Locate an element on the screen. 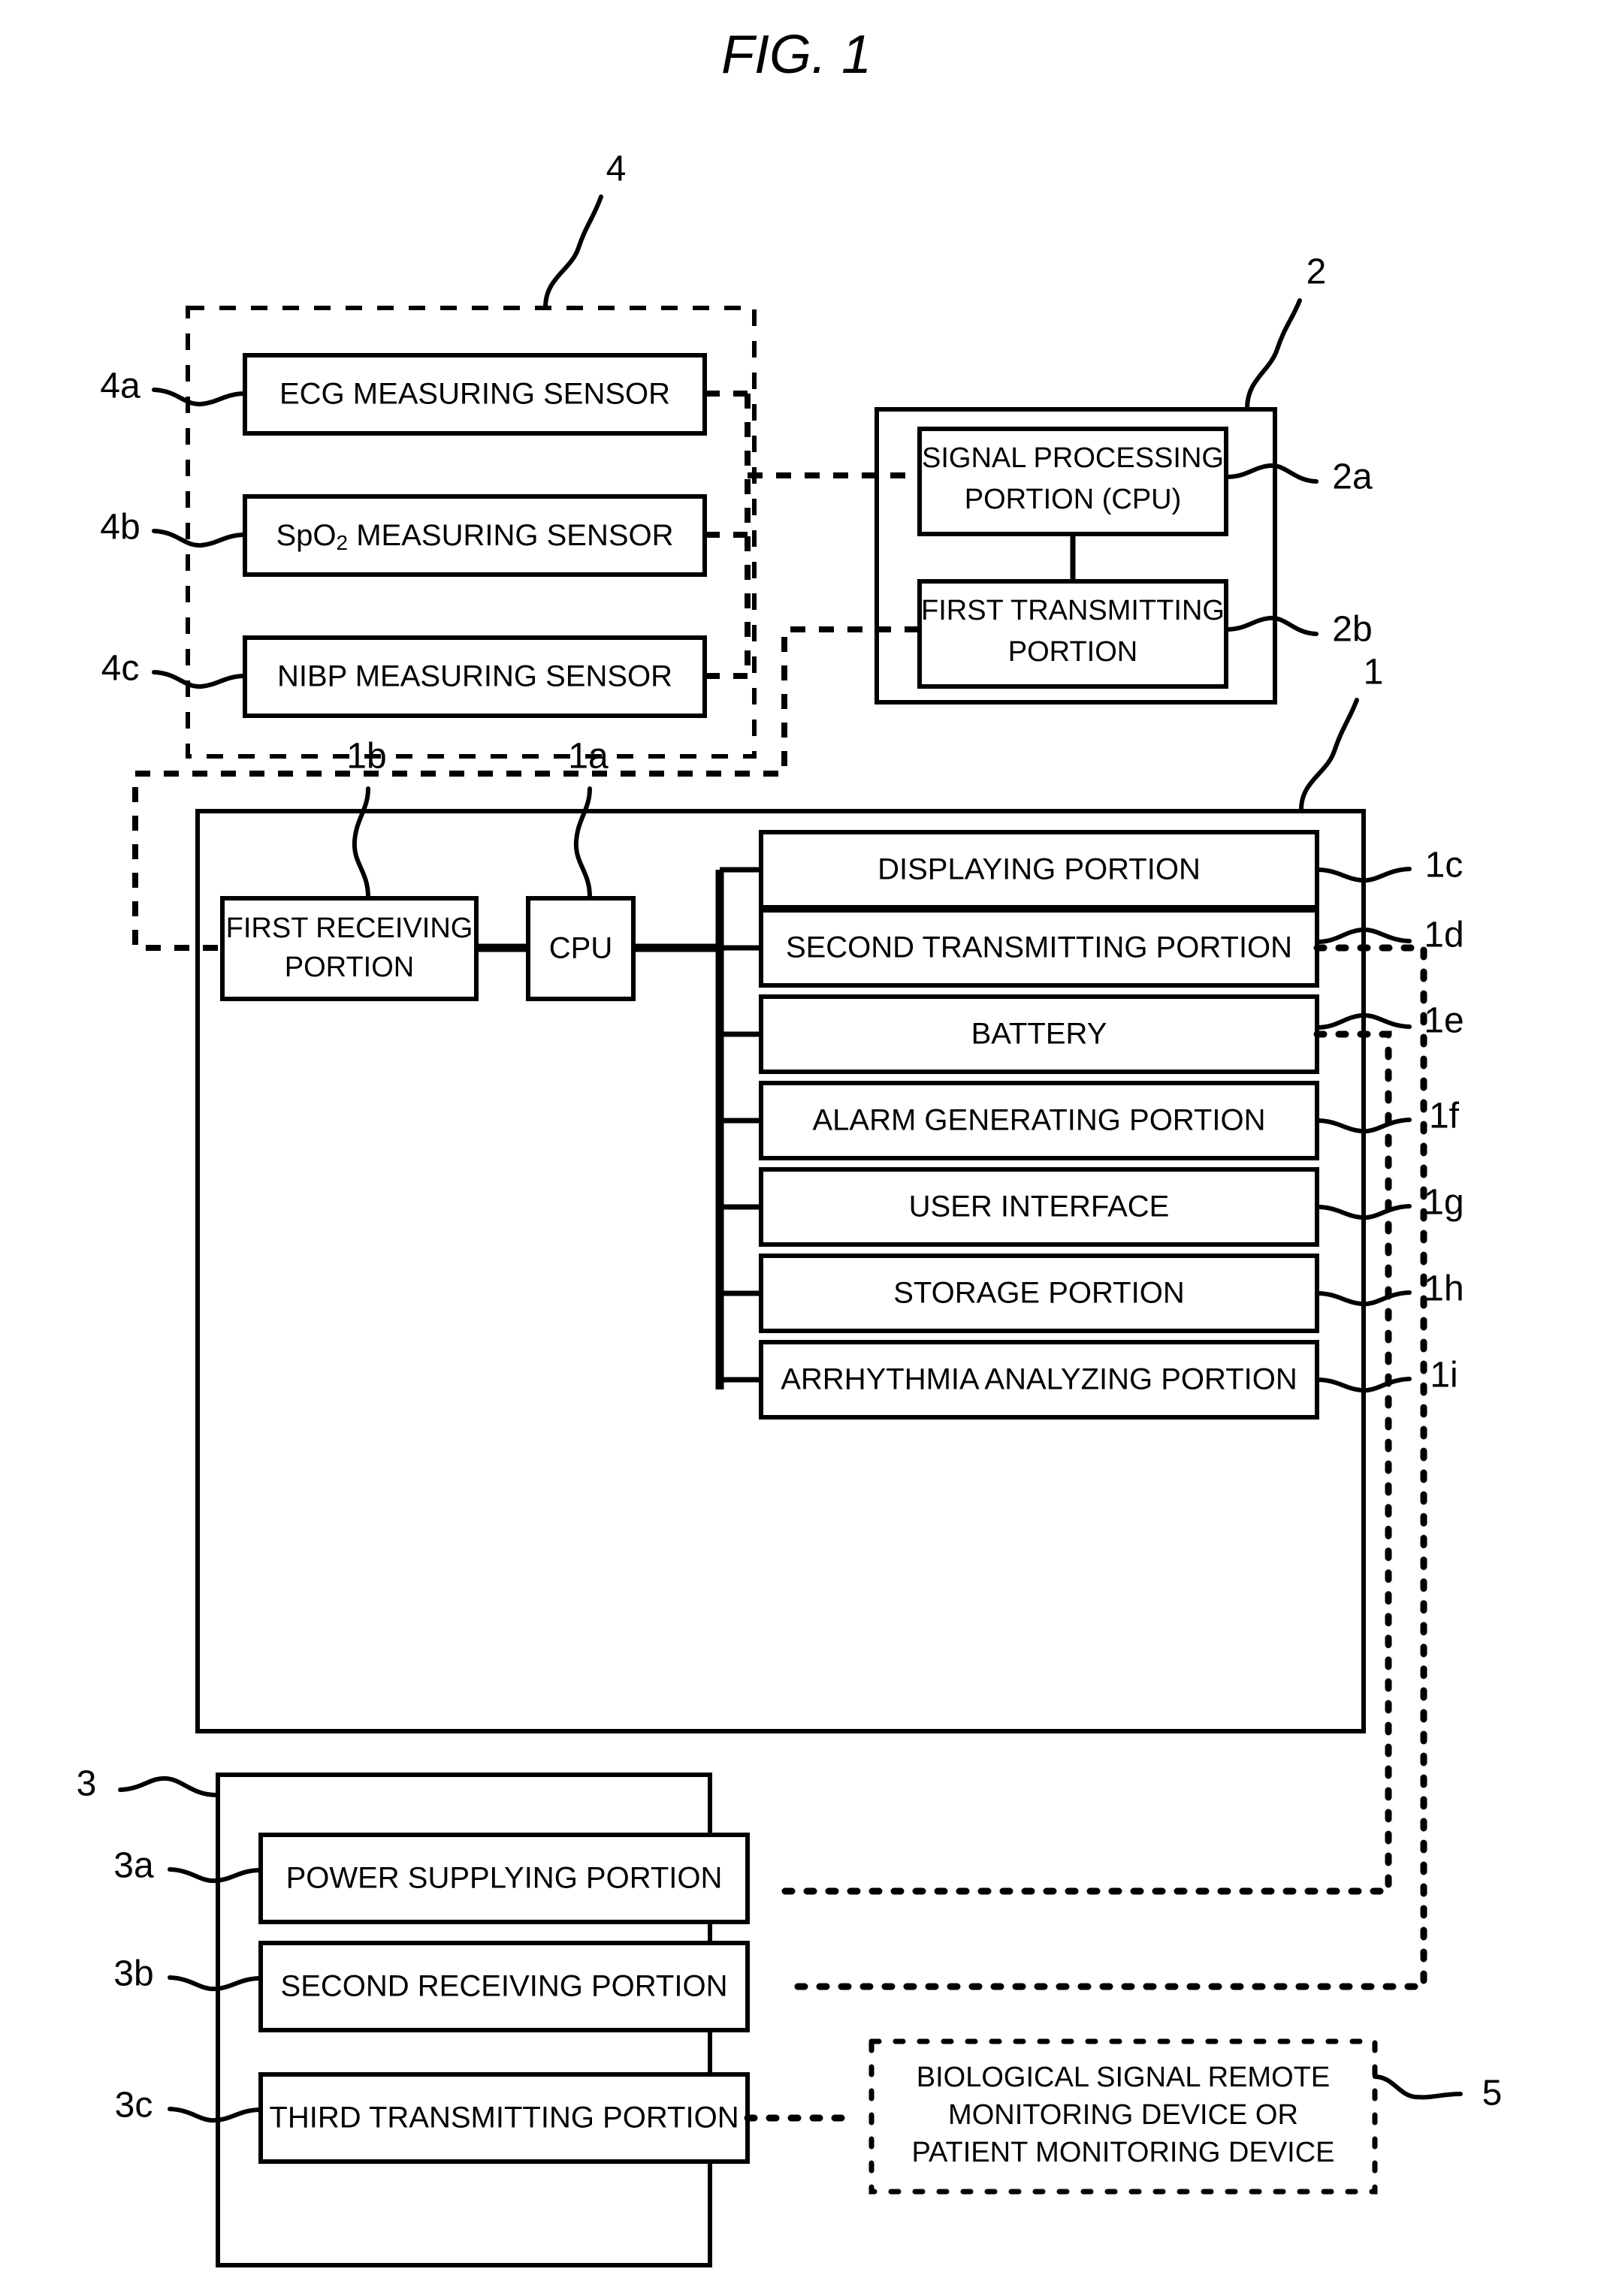  remote-device-label-line1: BIOLOGICAL SIGNAL REMOTE is located at coordinates (1123, 2077).